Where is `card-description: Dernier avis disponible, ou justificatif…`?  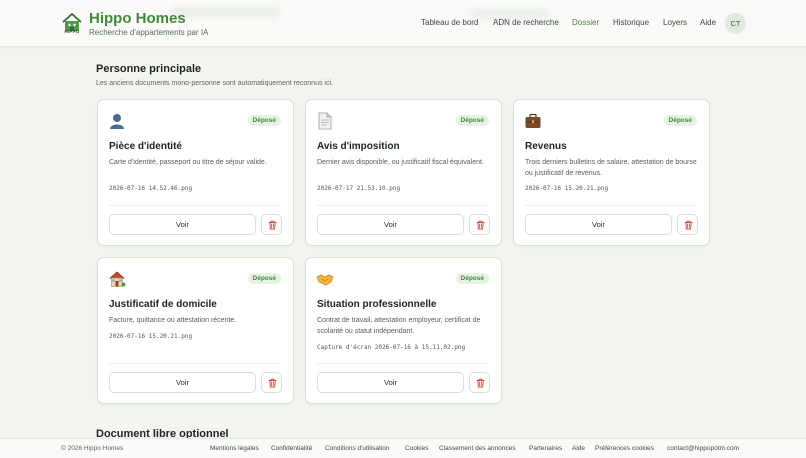
card-description: Dernier avis disponible, ou justificatif… is located at coordinates (400, 162).